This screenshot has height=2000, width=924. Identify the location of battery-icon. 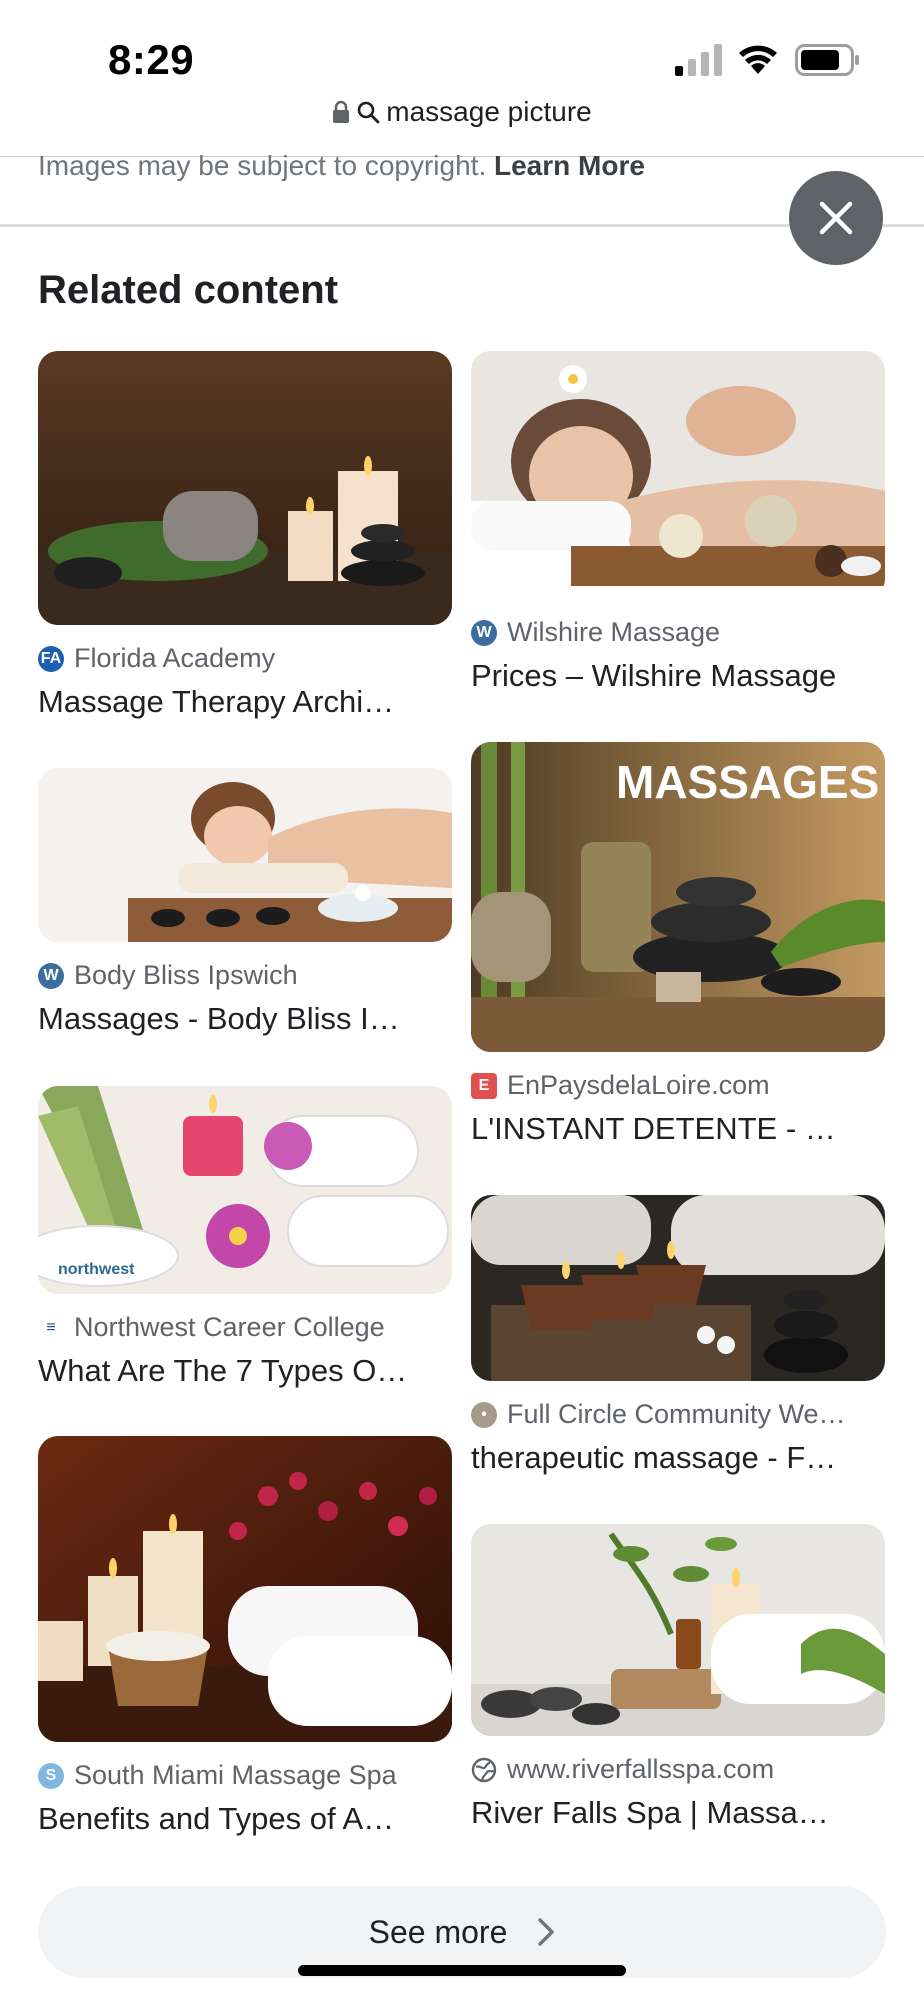
(827, 60).